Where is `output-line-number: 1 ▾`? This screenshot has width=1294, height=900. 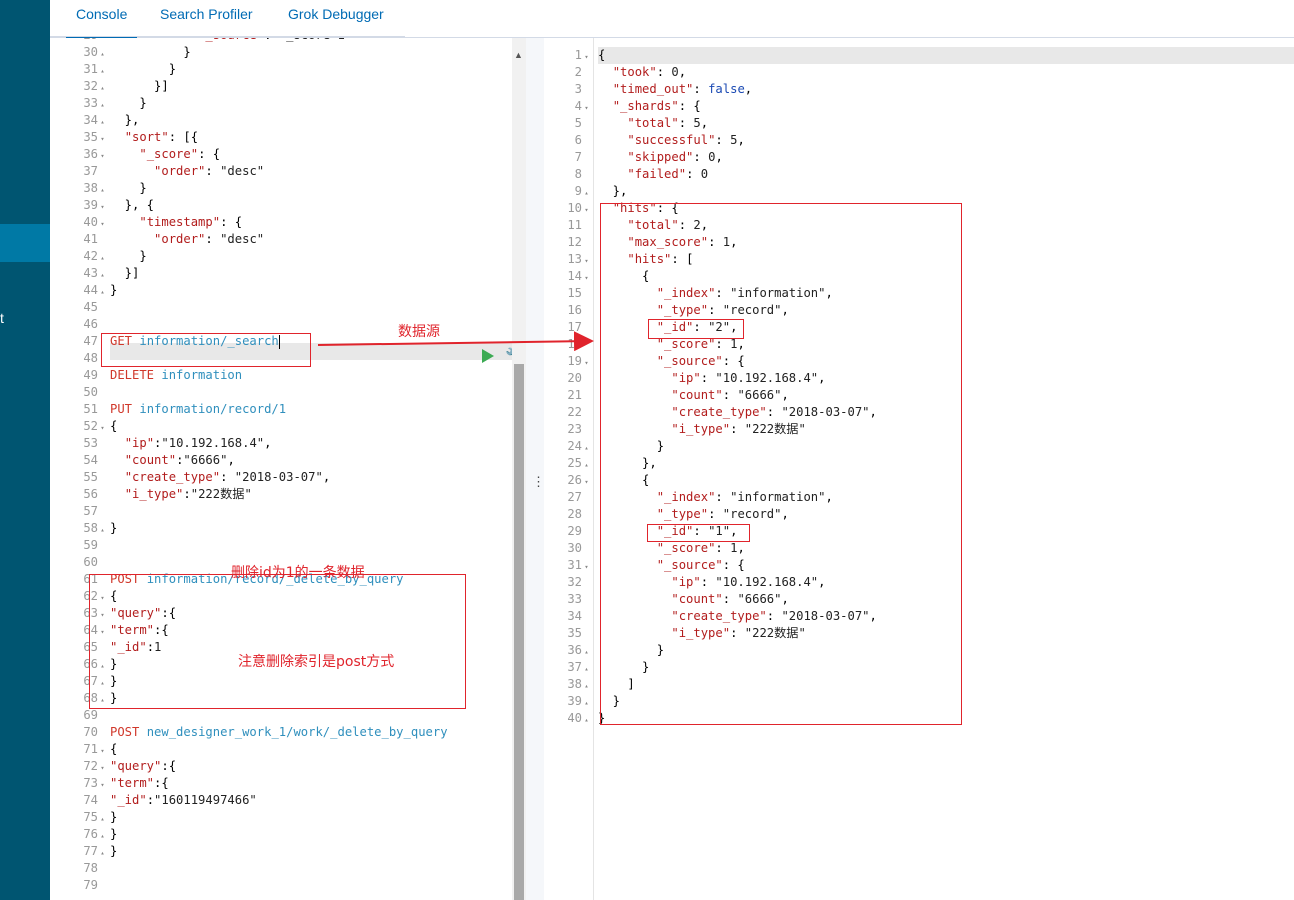
output-line-number: 1 ▾ is located at coordinates (569, 55).